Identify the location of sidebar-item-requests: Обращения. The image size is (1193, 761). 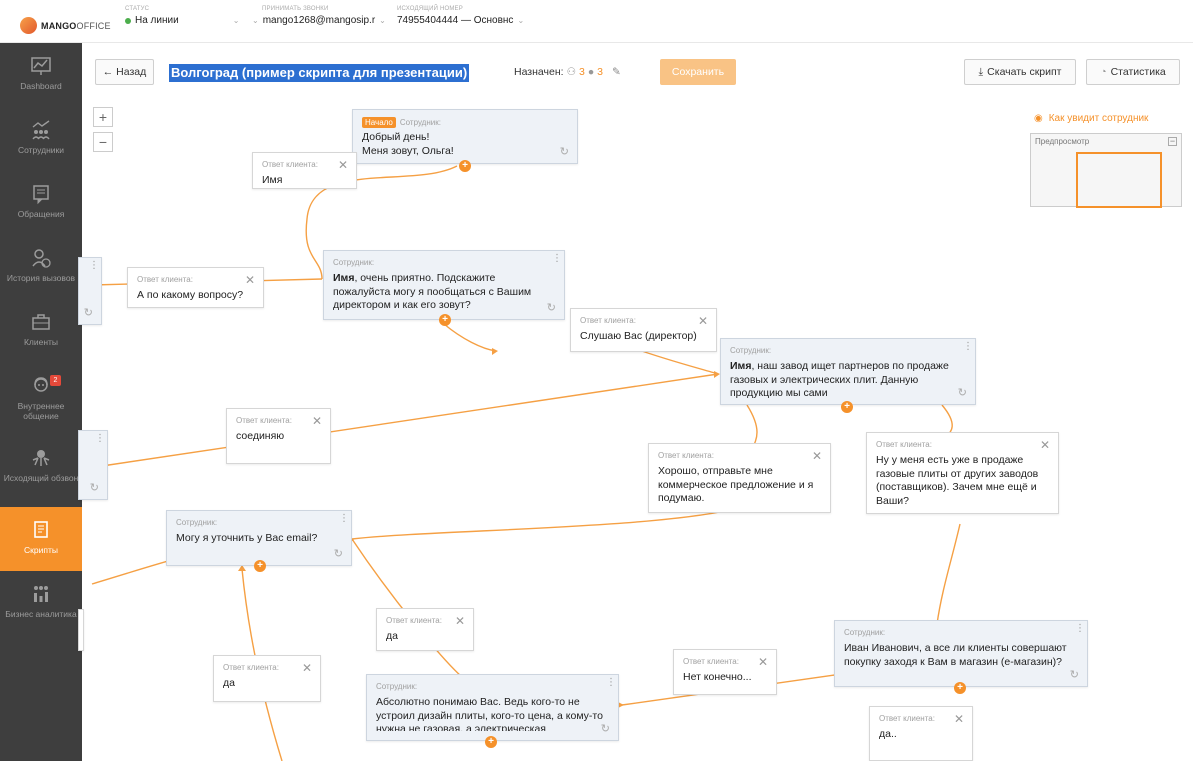
(41, 203).